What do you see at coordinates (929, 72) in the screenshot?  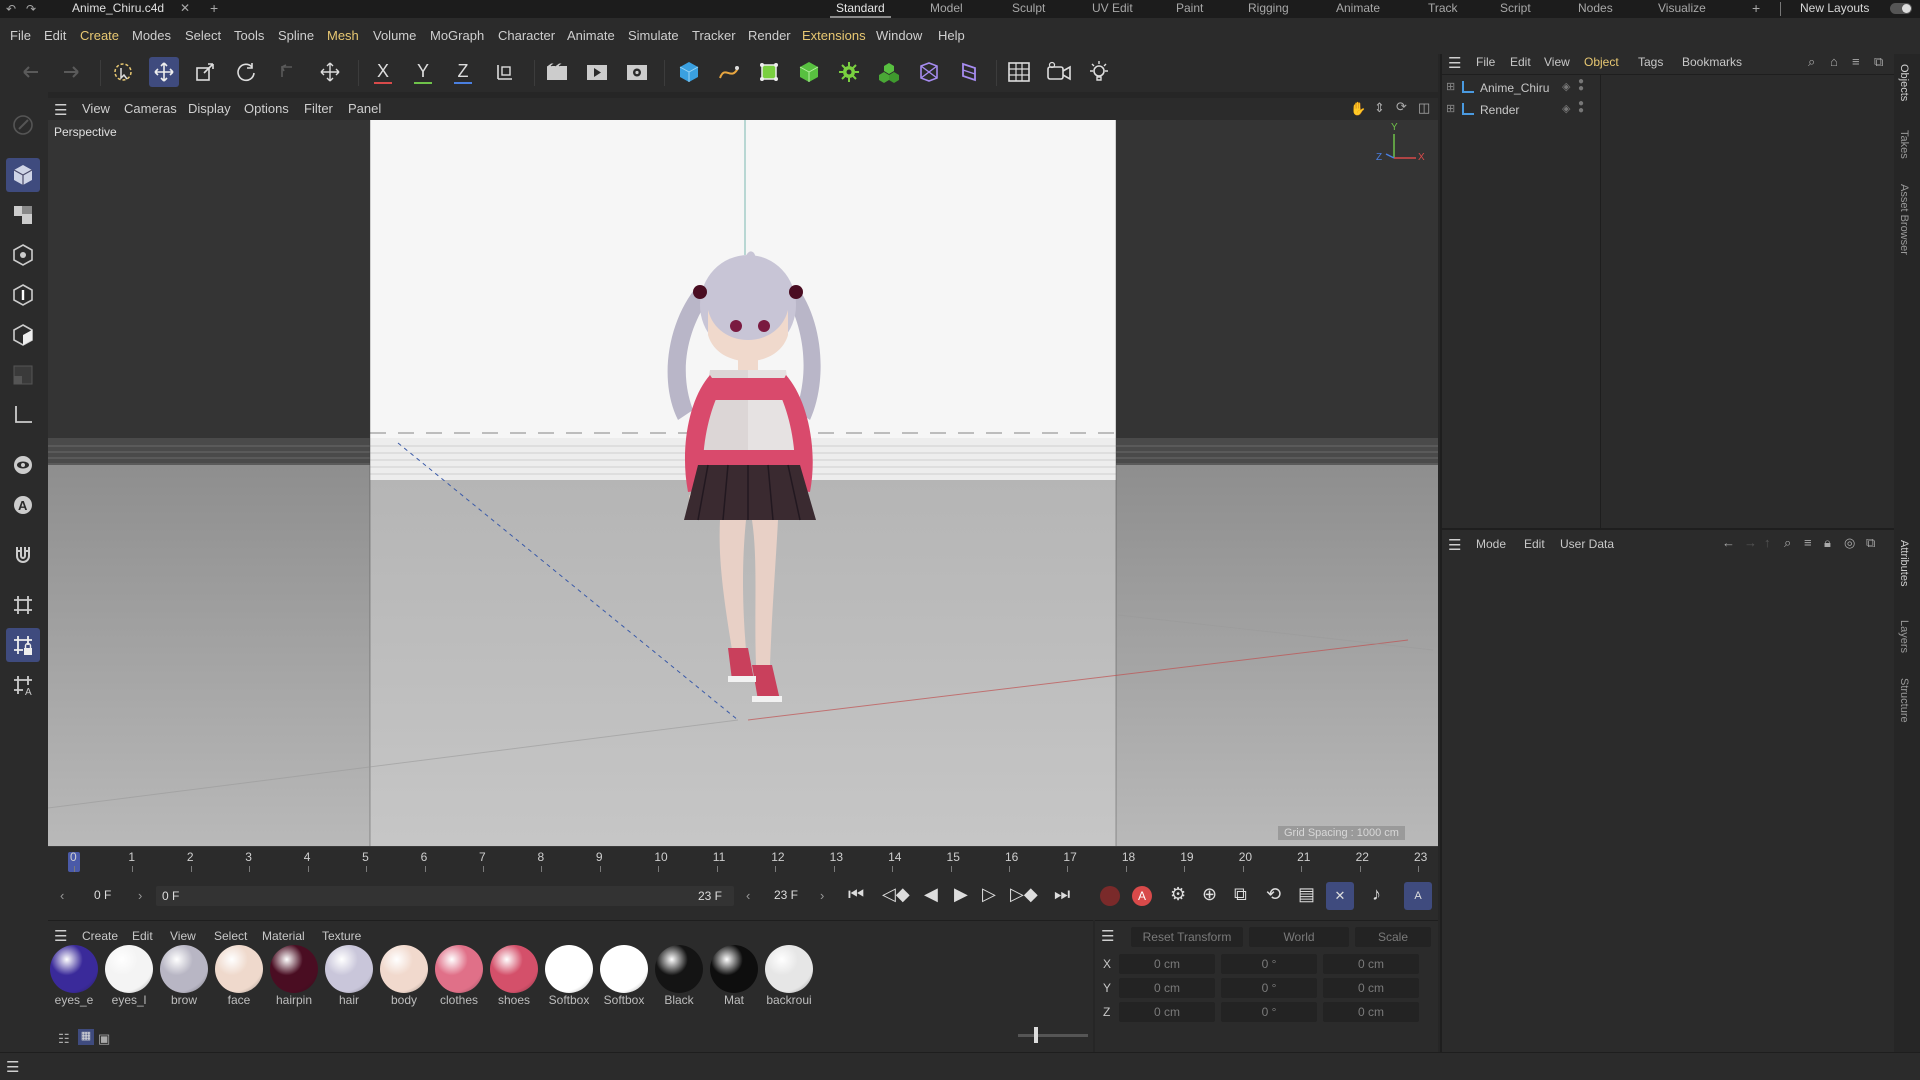 I see `deformer-icon` at bounding box center [929, 72].